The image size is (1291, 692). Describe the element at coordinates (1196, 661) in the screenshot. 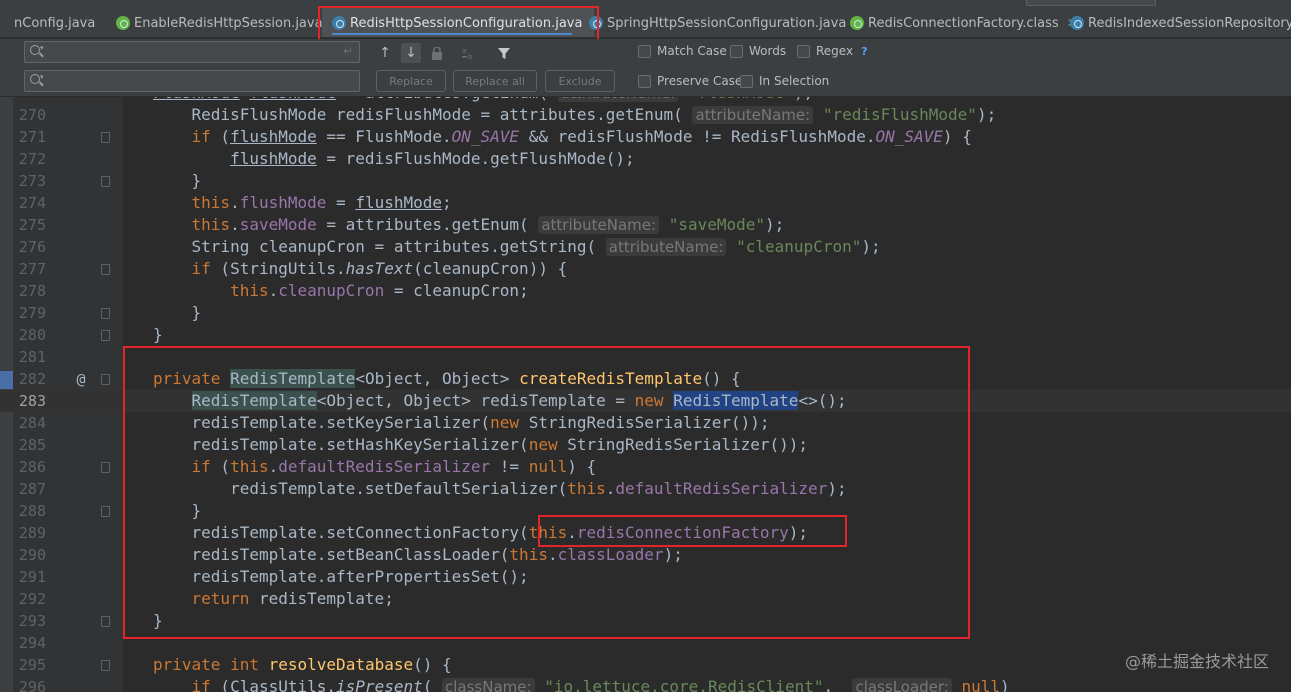

I see `watermark: @稀土掘金技术社区` at that location.